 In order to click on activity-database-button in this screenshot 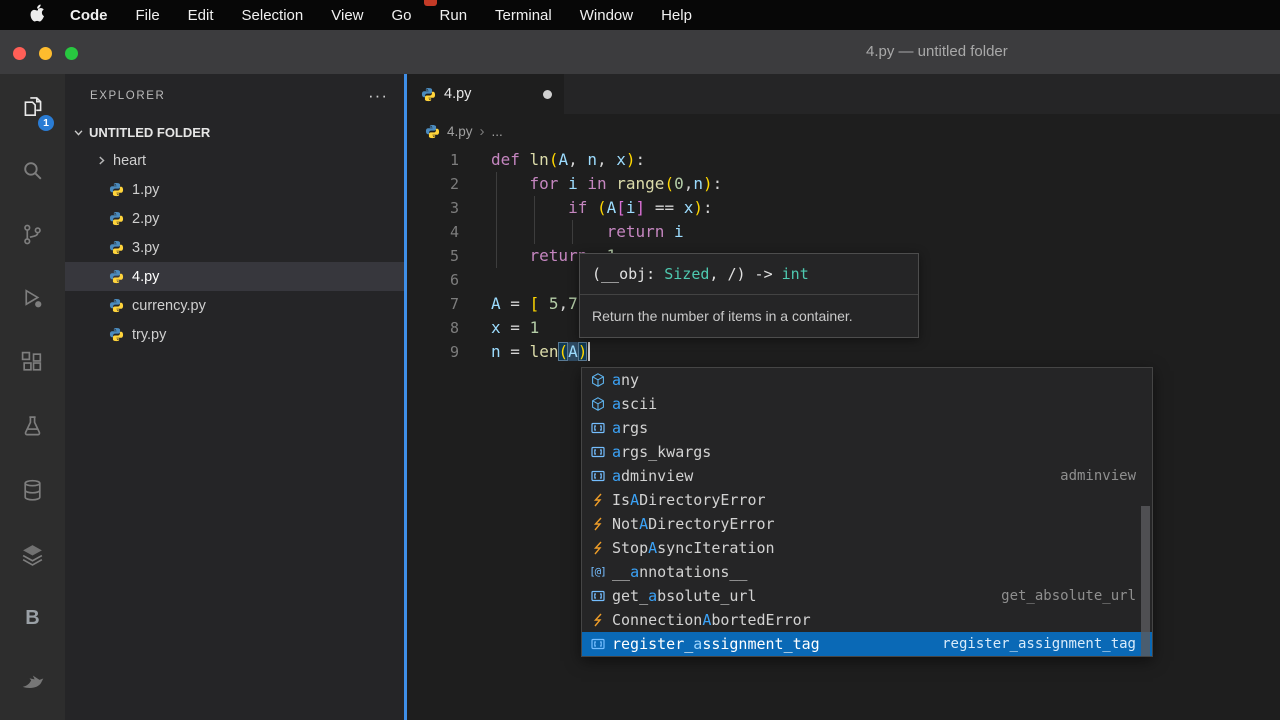, I will do `click(32, 490)`.